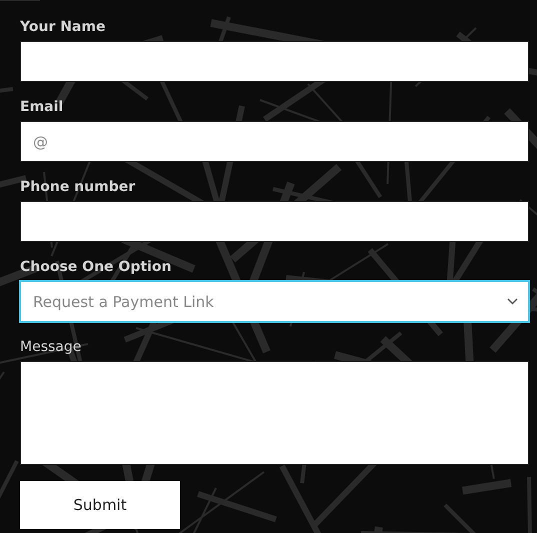 This screenshot has width=537, height=533. Describe the element at coordinates (63, 27) in the screenshot. I see `field-label: Your Name` at that location.